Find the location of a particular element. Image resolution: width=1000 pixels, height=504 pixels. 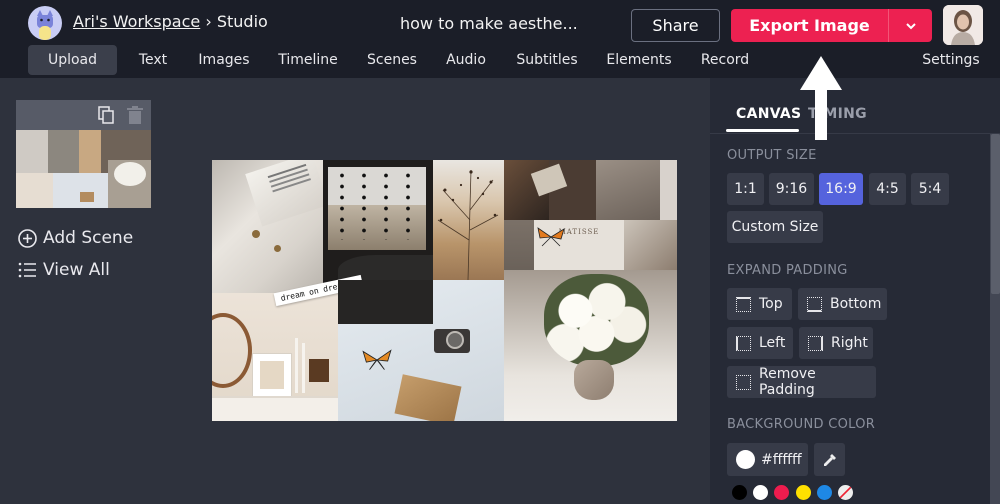

size-option-16-9: 16:9 is located at coordinates (841, 189).